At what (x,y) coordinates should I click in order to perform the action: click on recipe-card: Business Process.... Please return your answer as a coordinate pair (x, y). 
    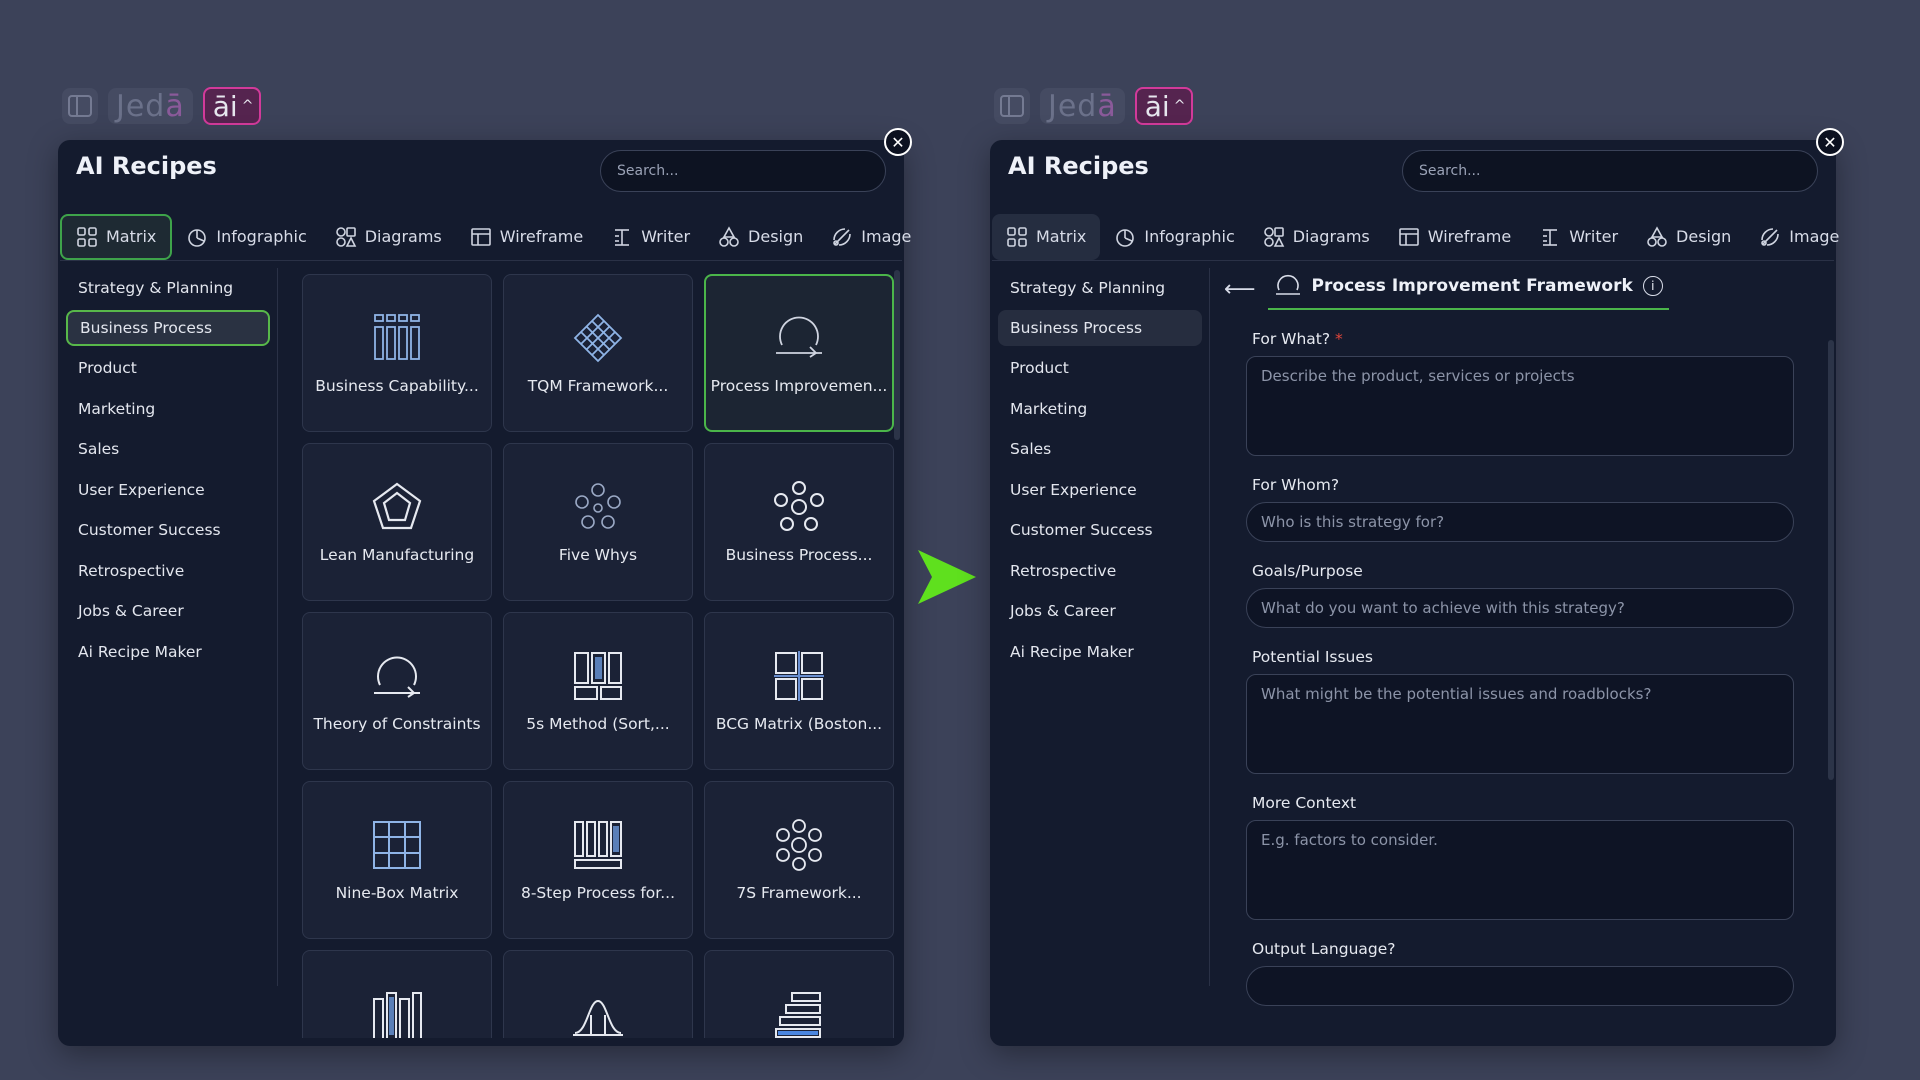
    Looking at the image, I should click on (799, 522).